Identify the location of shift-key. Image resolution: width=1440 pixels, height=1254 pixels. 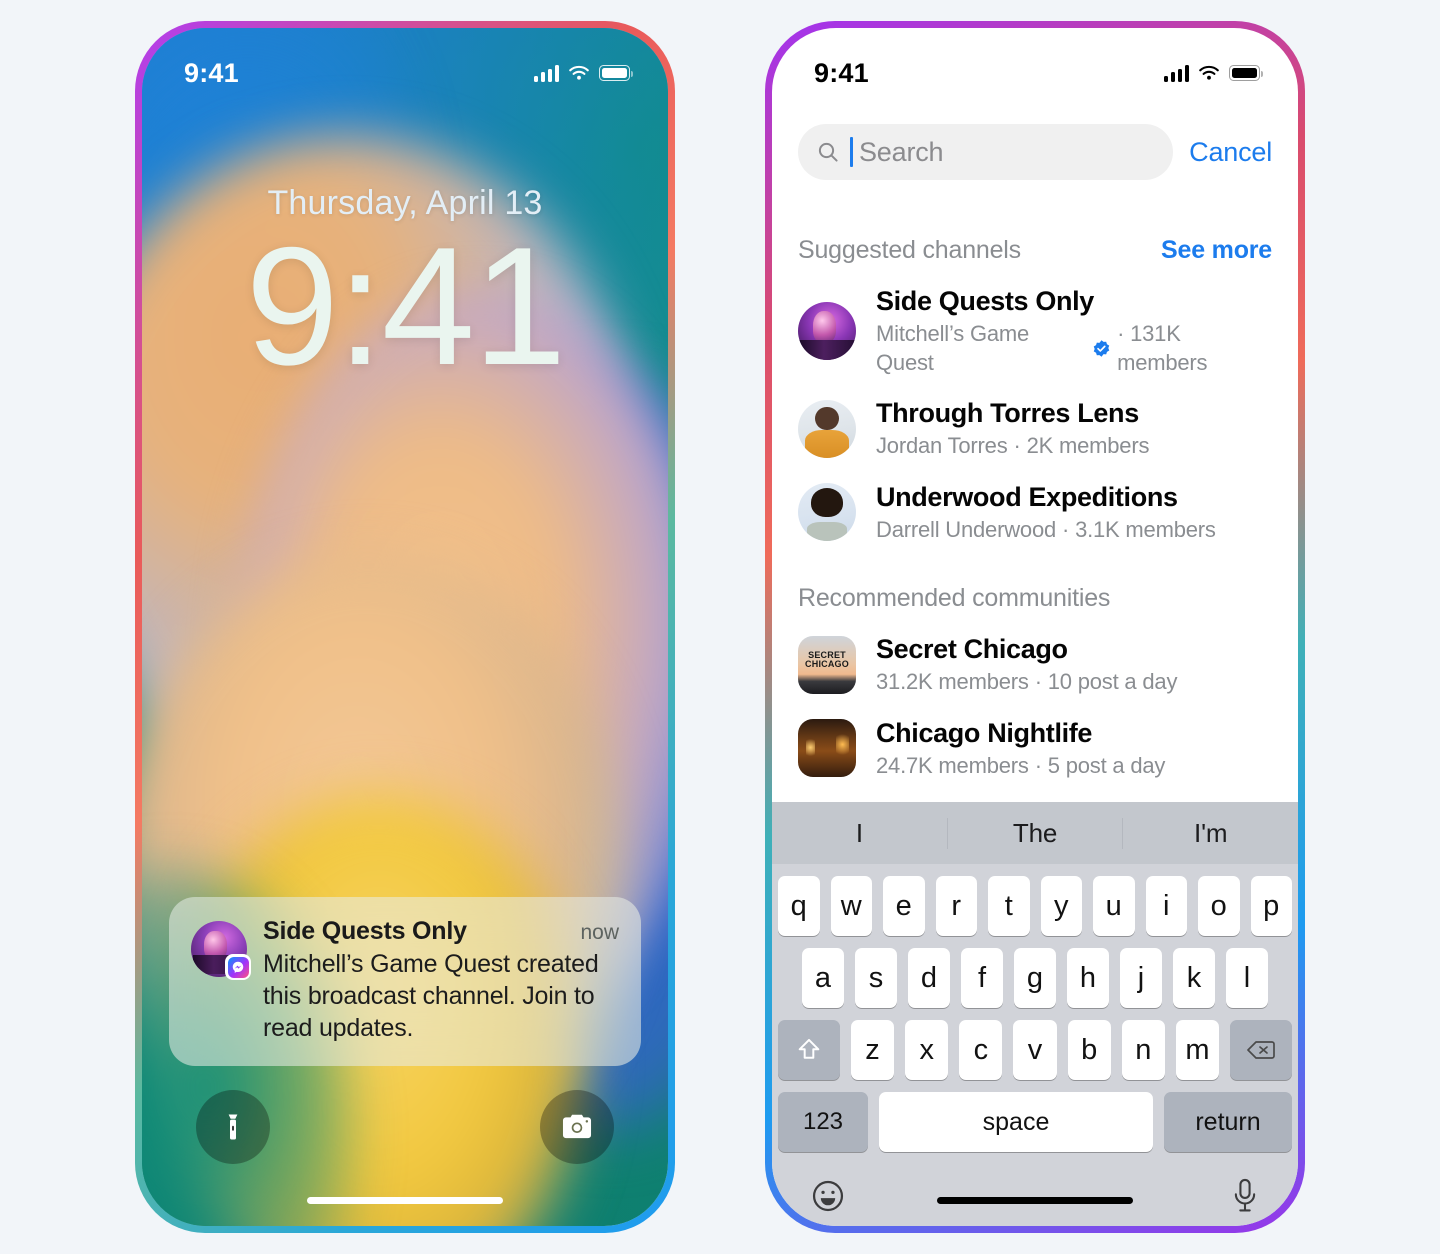
(809, 1050).